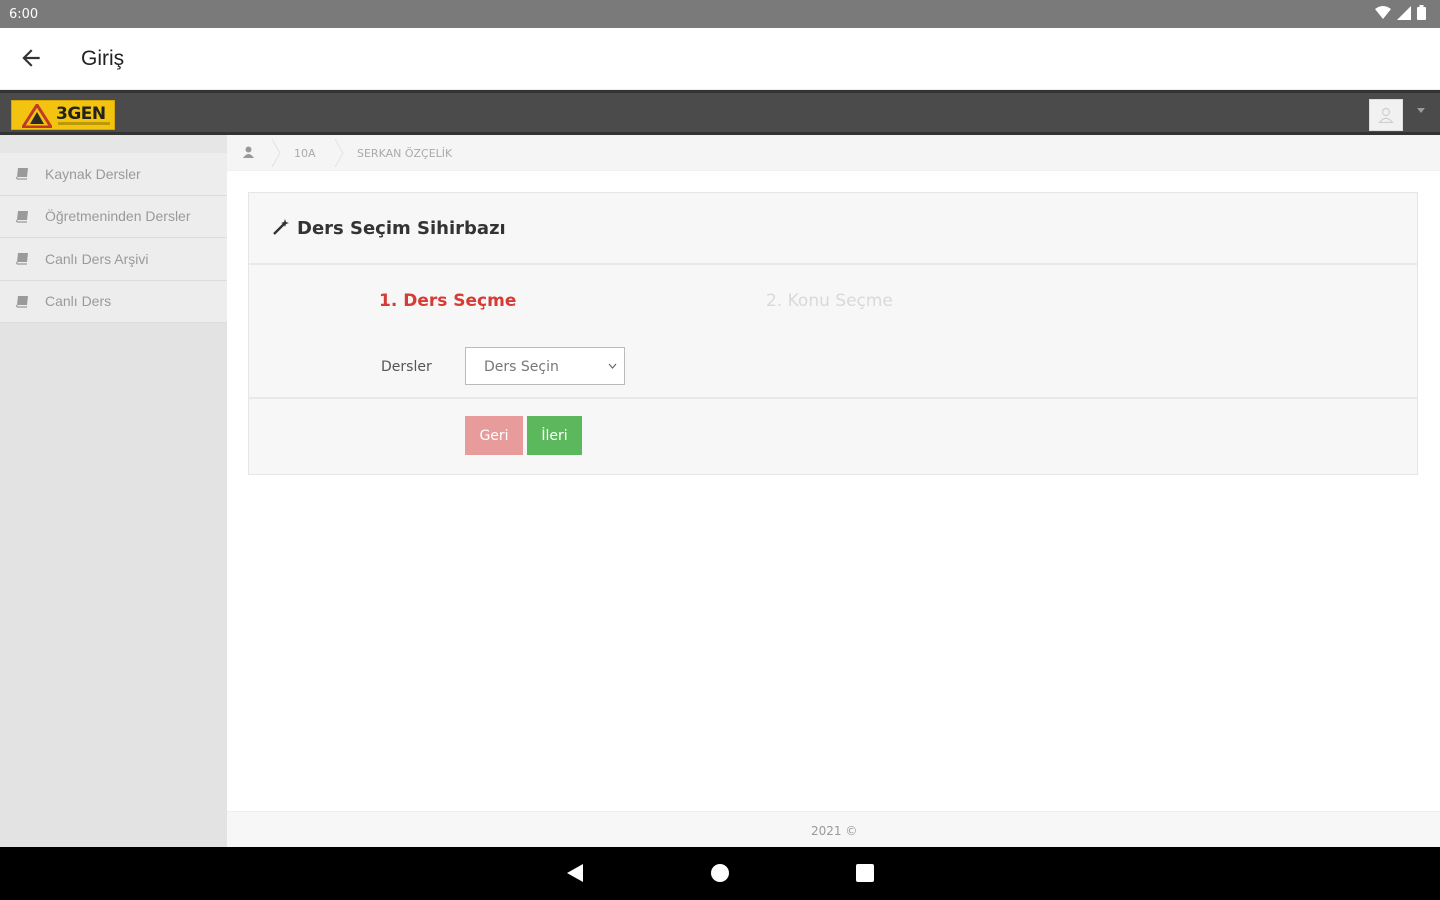  What do you see at coordinates (305, 153) in the screenshot?
I see `breadcrumb-class: 10A` at bounding box center [305, 153].